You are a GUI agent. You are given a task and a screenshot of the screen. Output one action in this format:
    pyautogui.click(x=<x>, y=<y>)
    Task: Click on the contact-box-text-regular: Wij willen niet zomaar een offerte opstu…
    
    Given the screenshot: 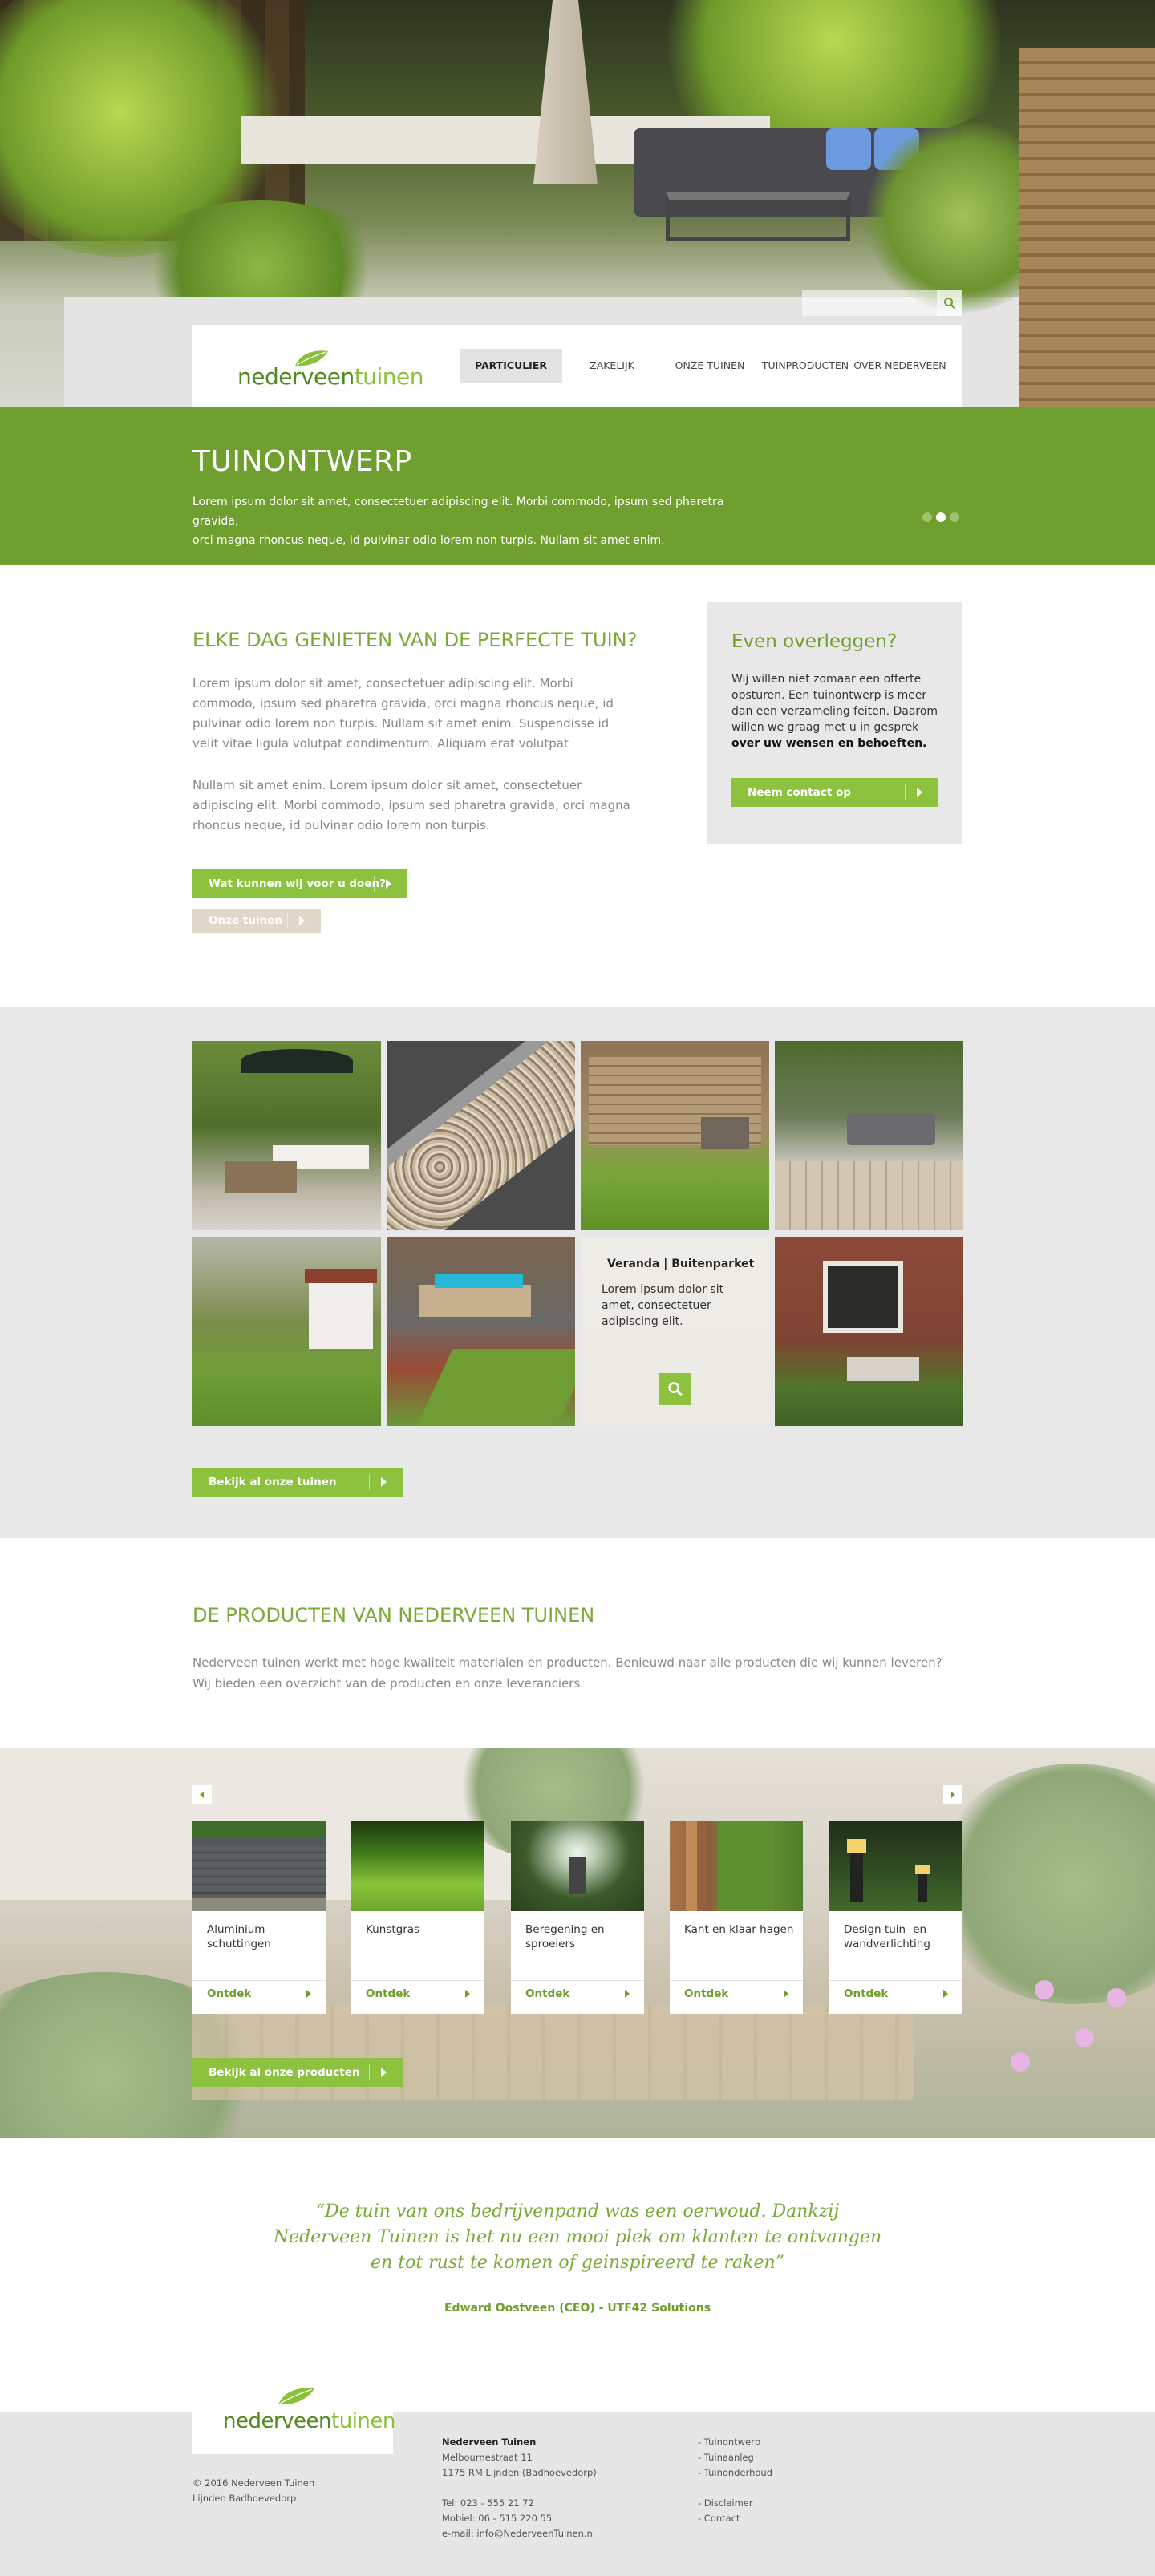 What is the action you would take?
    pyautogui.click(x=835, y=703)
    